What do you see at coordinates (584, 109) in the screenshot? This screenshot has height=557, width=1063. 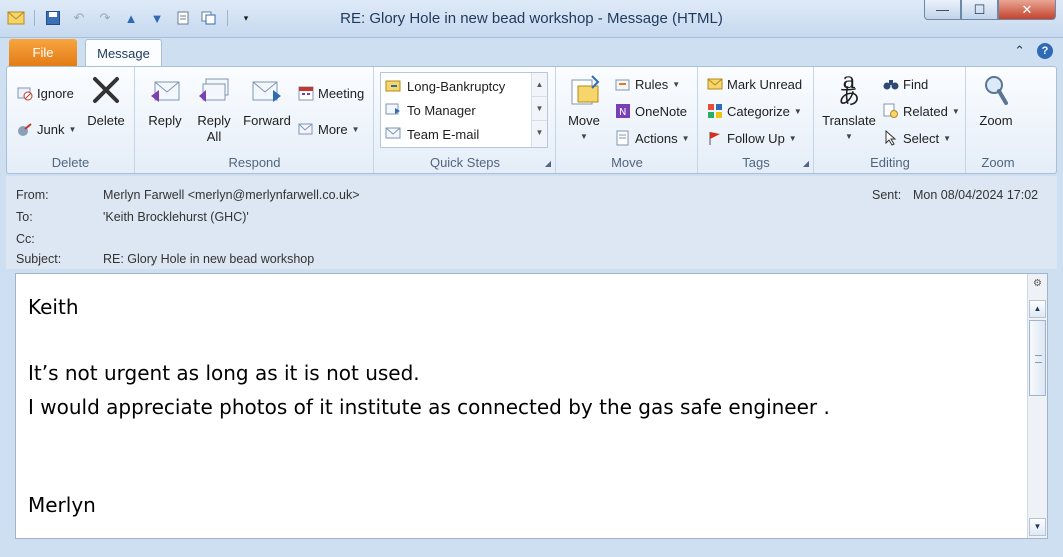 I see `move-button: Move ▼` at bounding box center [584, 109].